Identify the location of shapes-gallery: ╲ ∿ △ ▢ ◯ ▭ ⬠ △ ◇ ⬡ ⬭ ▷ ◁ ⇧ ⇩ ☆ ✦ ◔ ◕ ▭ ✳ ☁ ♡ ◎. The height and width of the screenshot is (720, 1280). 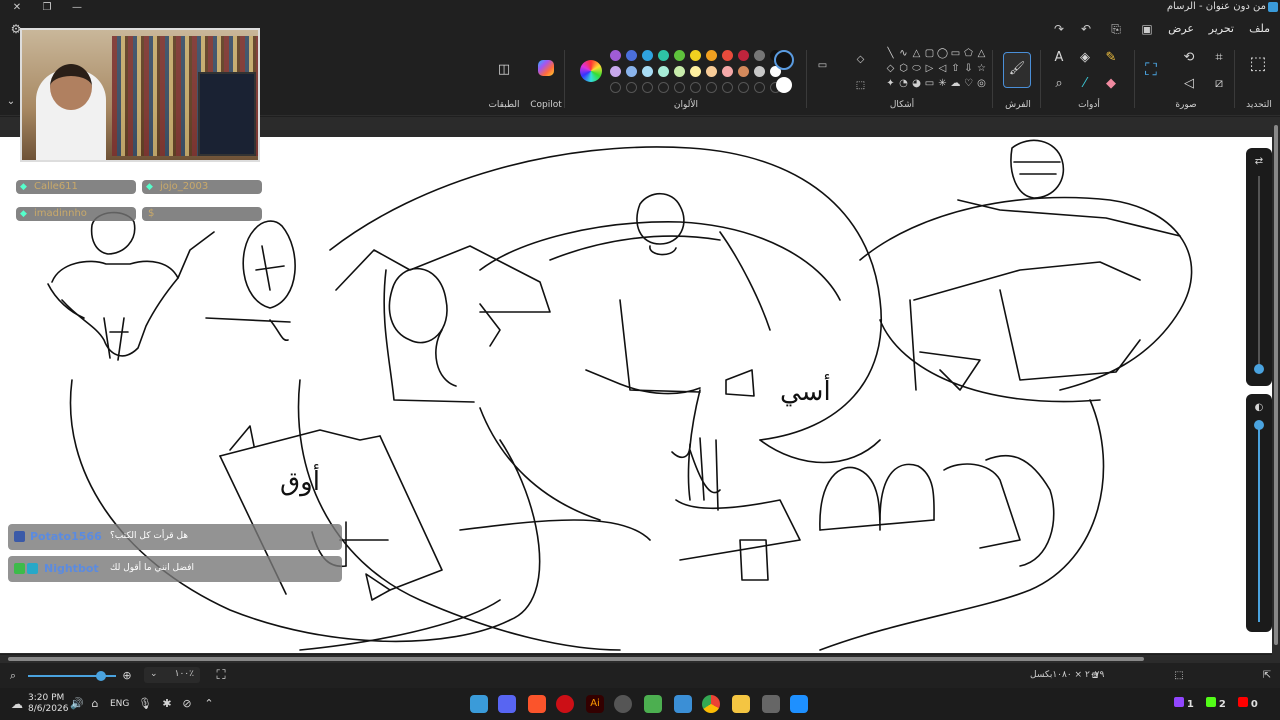
(936, 72).